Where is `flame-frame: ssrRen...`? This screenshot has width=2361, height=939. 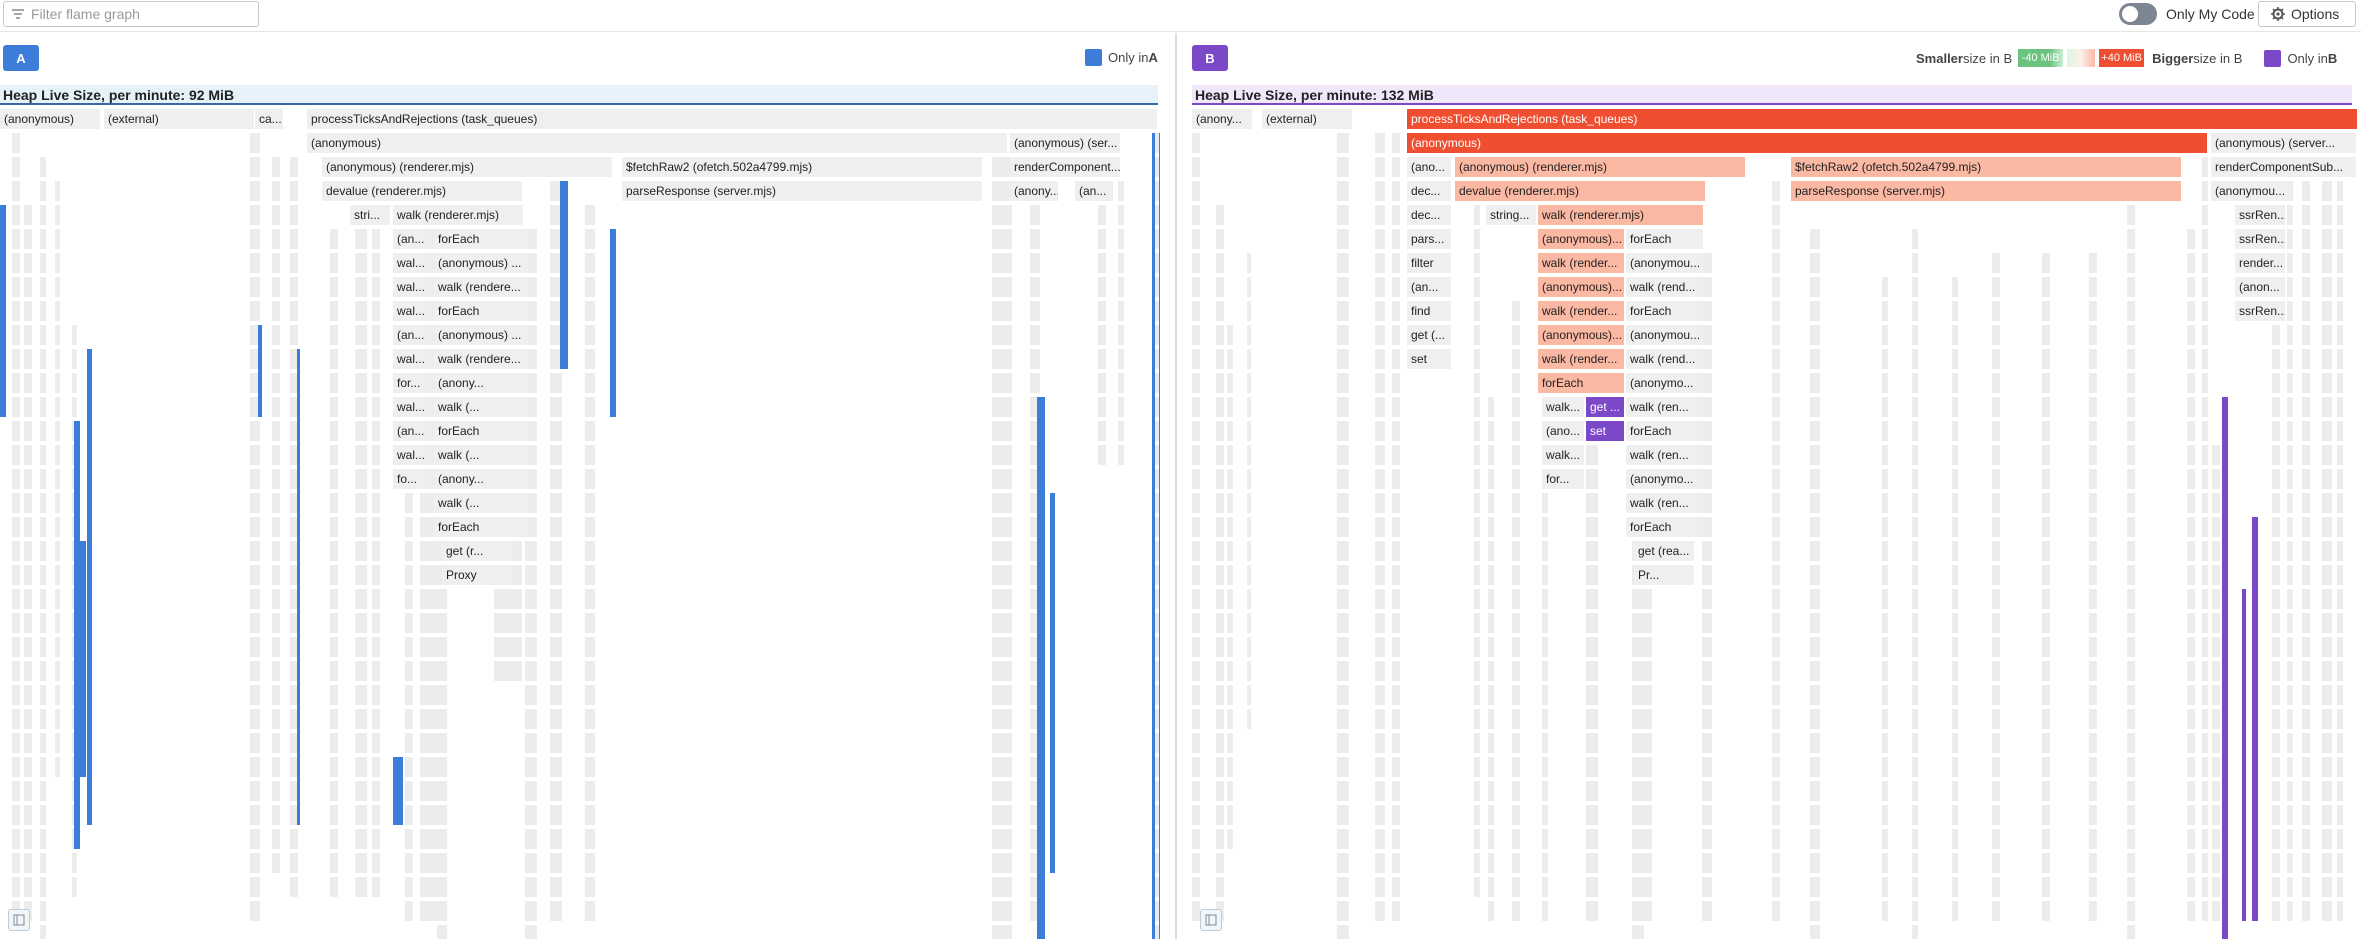 flame-frame: ssrRen... is located at coordinates (2260, 311).